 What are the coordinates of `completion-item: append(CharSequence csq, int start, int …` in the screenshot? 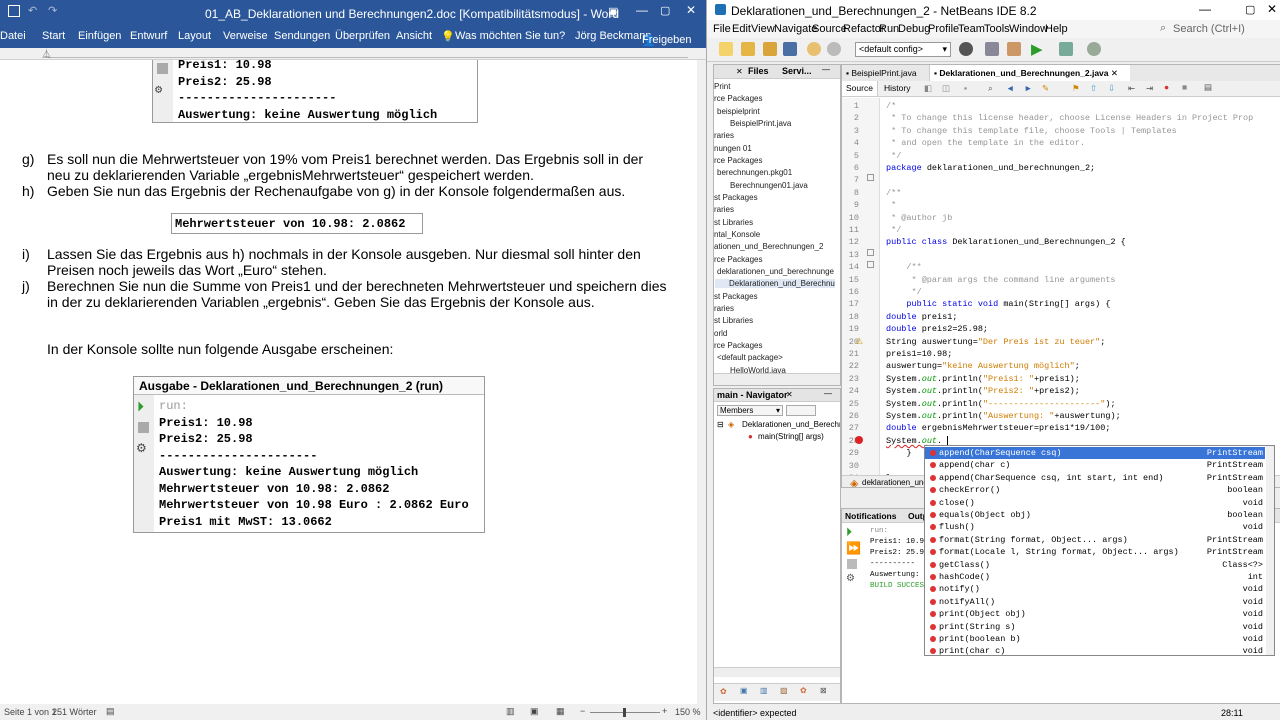 It's located at (1095, 478).